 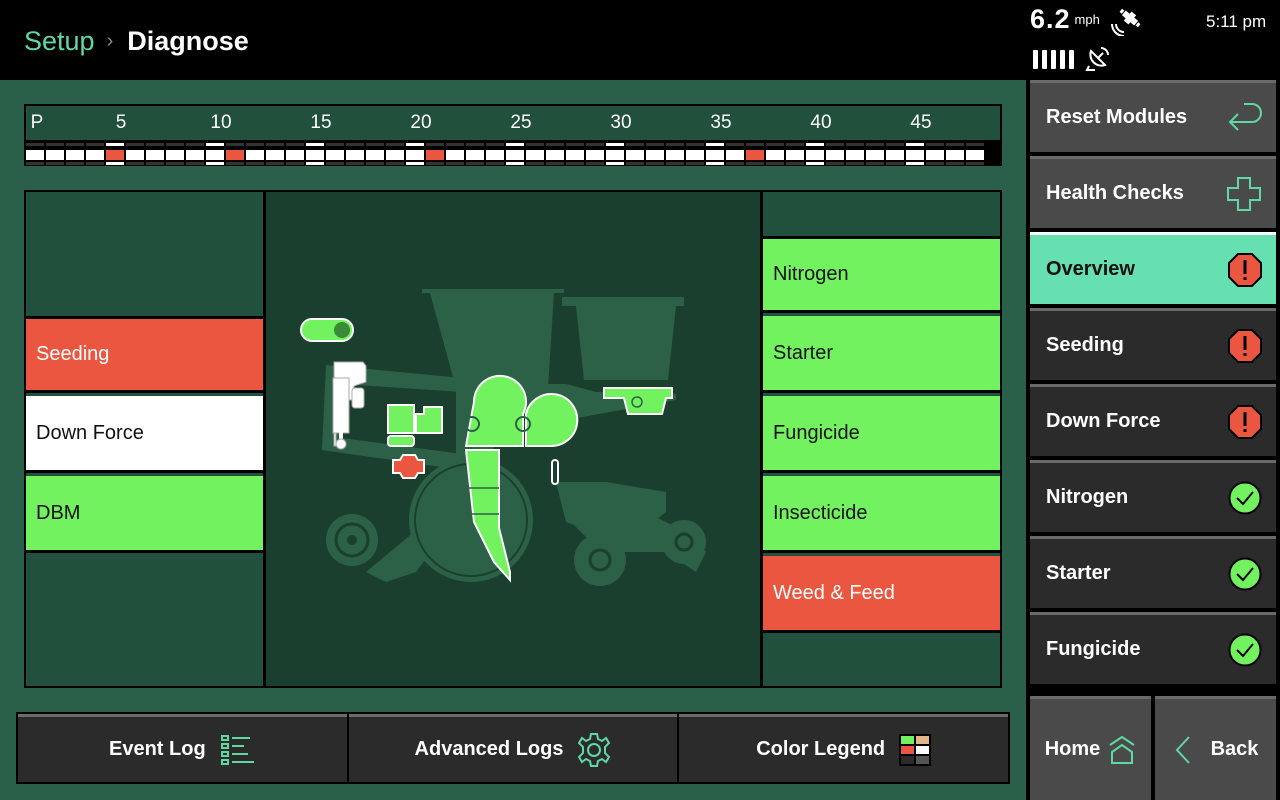 I want to click on sidebar-item-fungicide: Fungicide, so click(x=1153, y=648).